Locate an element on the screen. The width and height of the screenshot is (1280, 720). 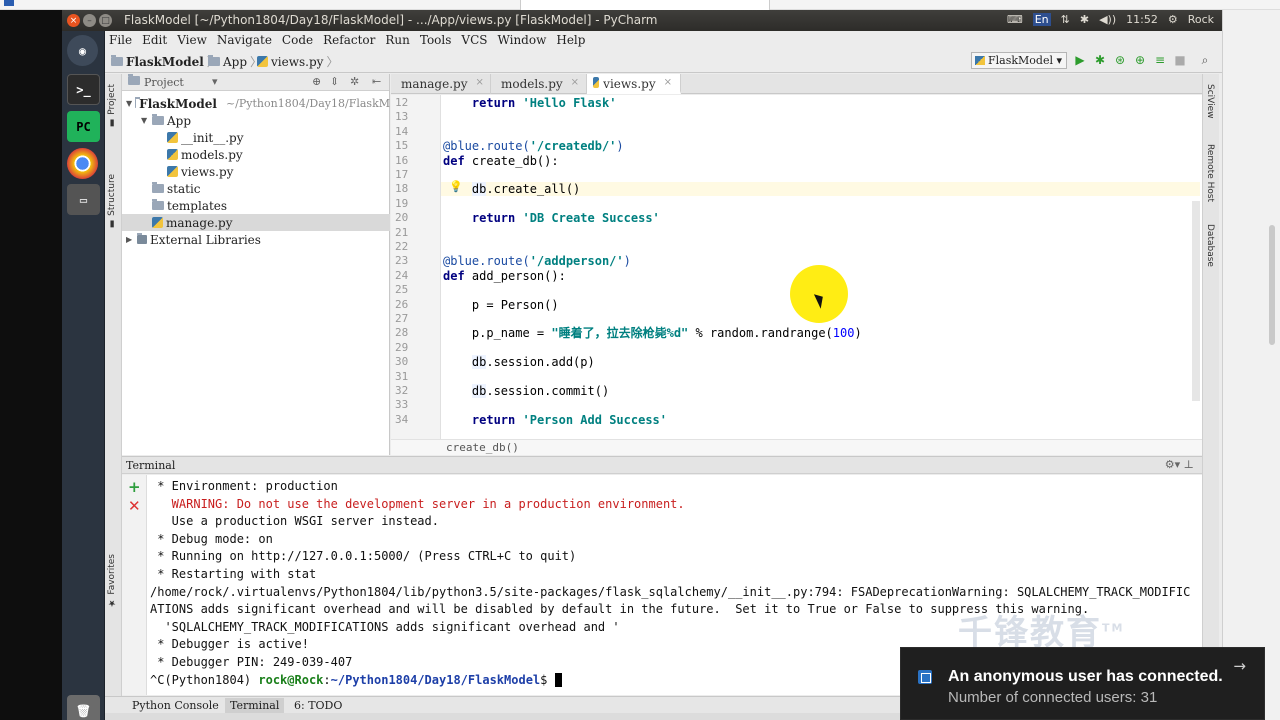
menu-refactor: Refactor is located at coordinates (349, 40).